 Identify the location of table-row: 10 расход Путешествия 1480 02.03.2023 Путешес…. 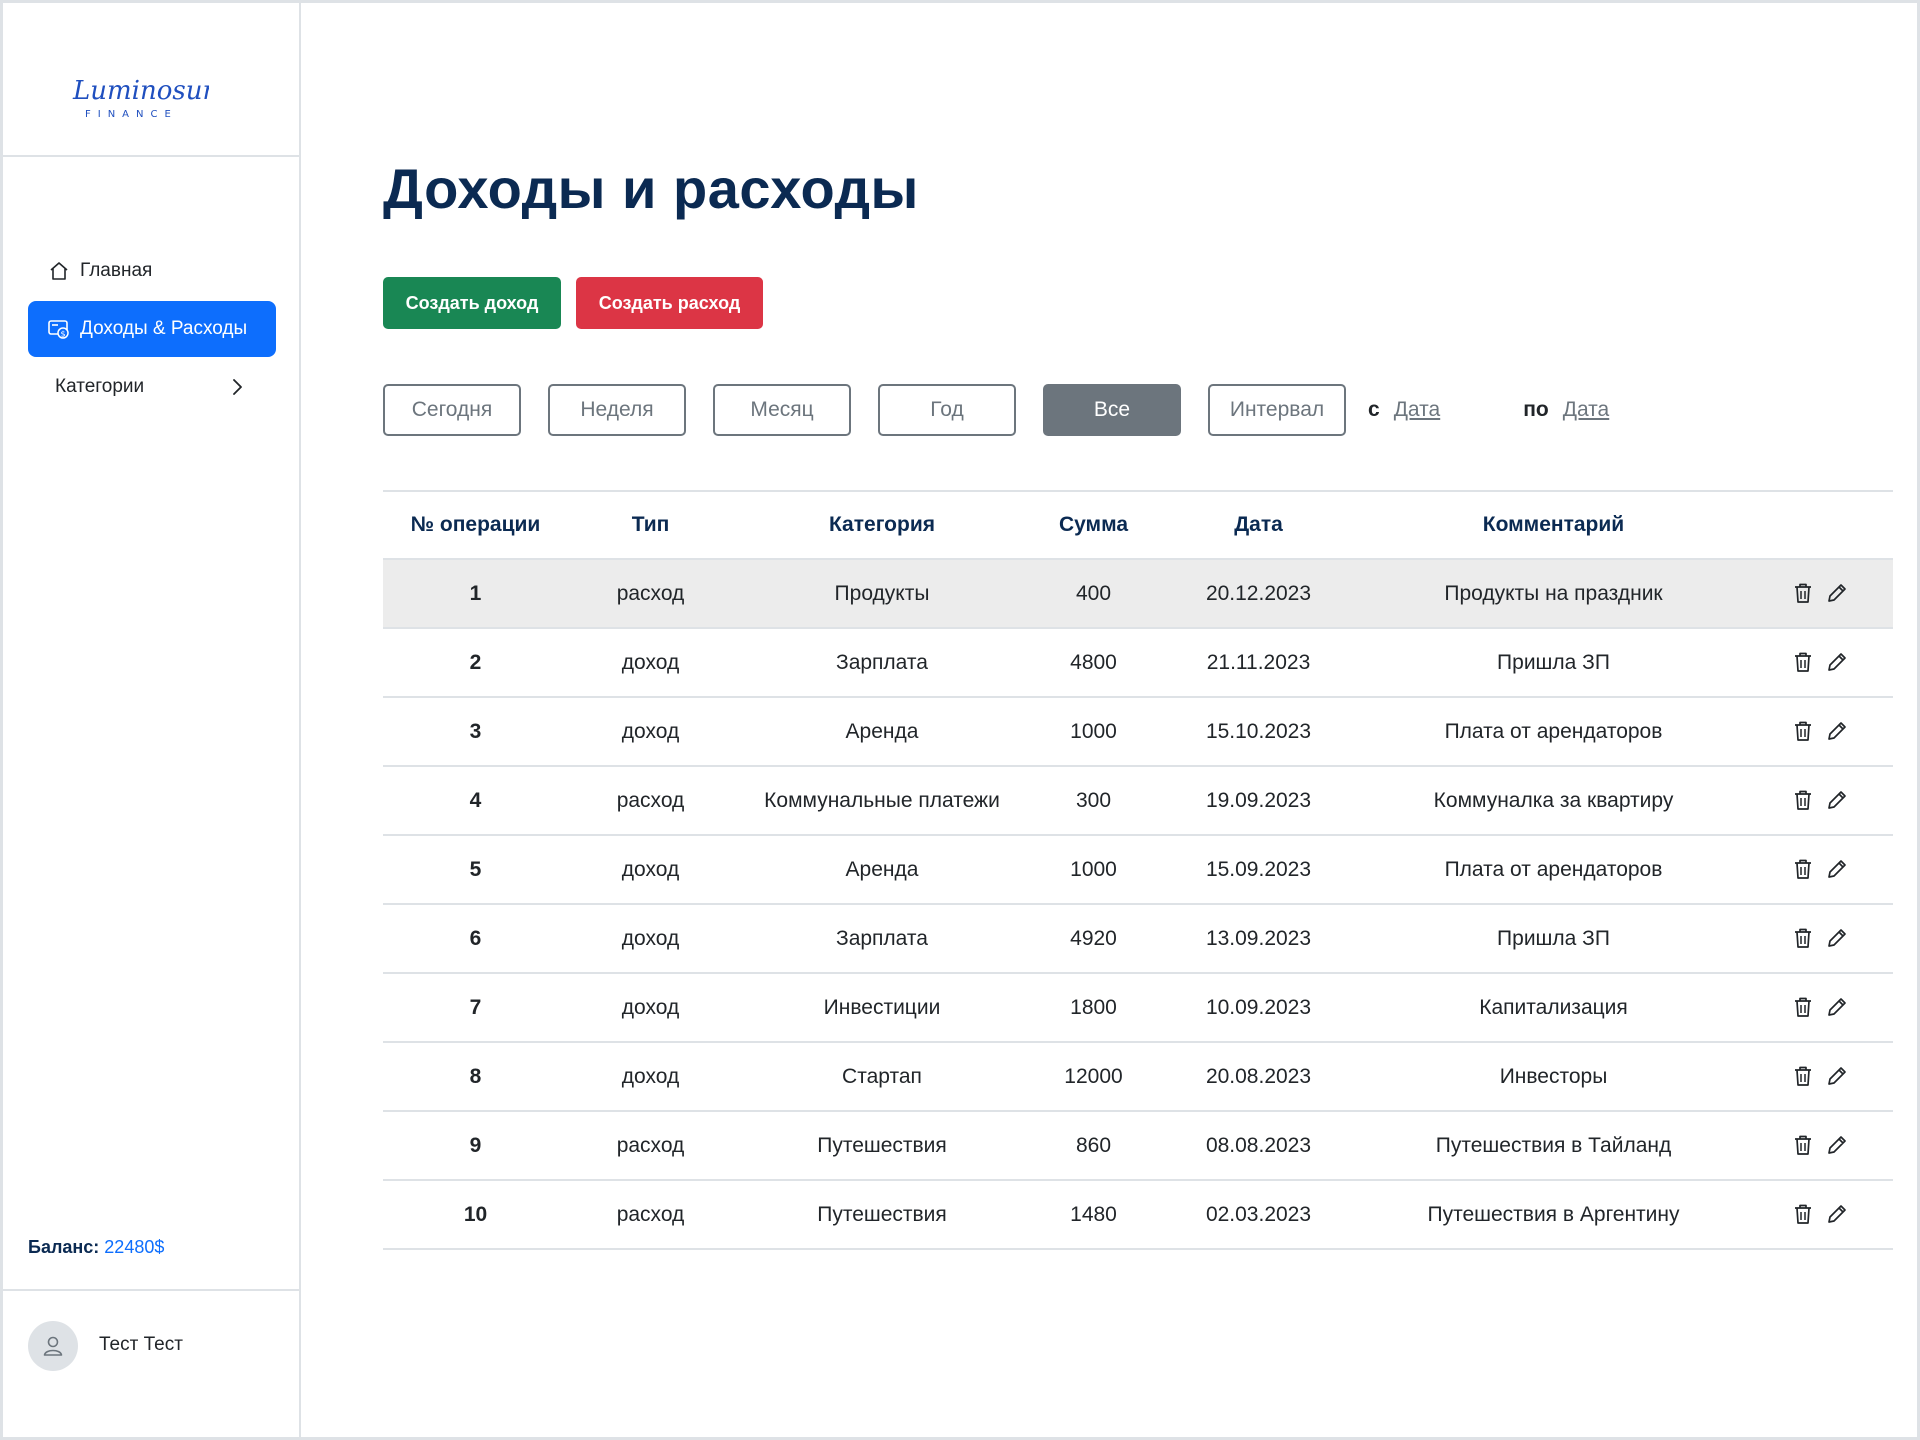
(1138, 1215).